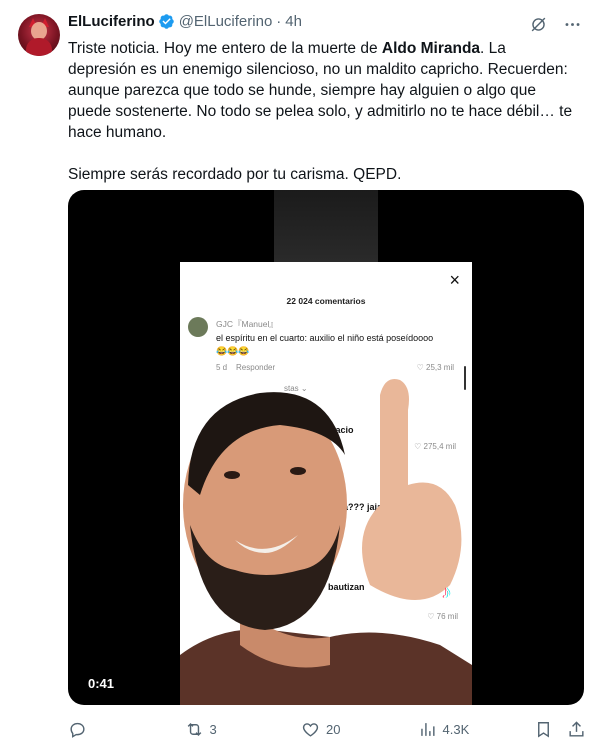 This screenshot has width=600, height=748. I want to click on views-button: 4.3K, so click(476, 729).